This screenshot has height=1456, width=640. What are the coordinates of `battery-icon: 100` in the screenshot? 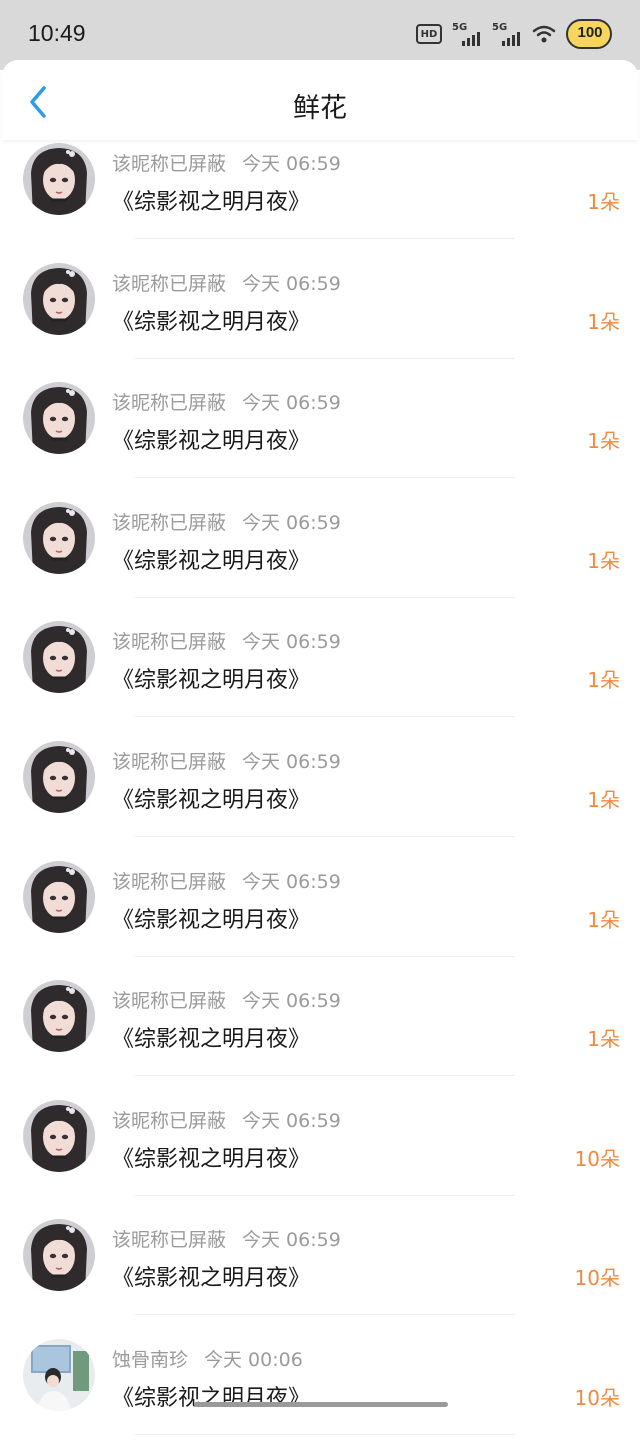 It's located at (590, 34).